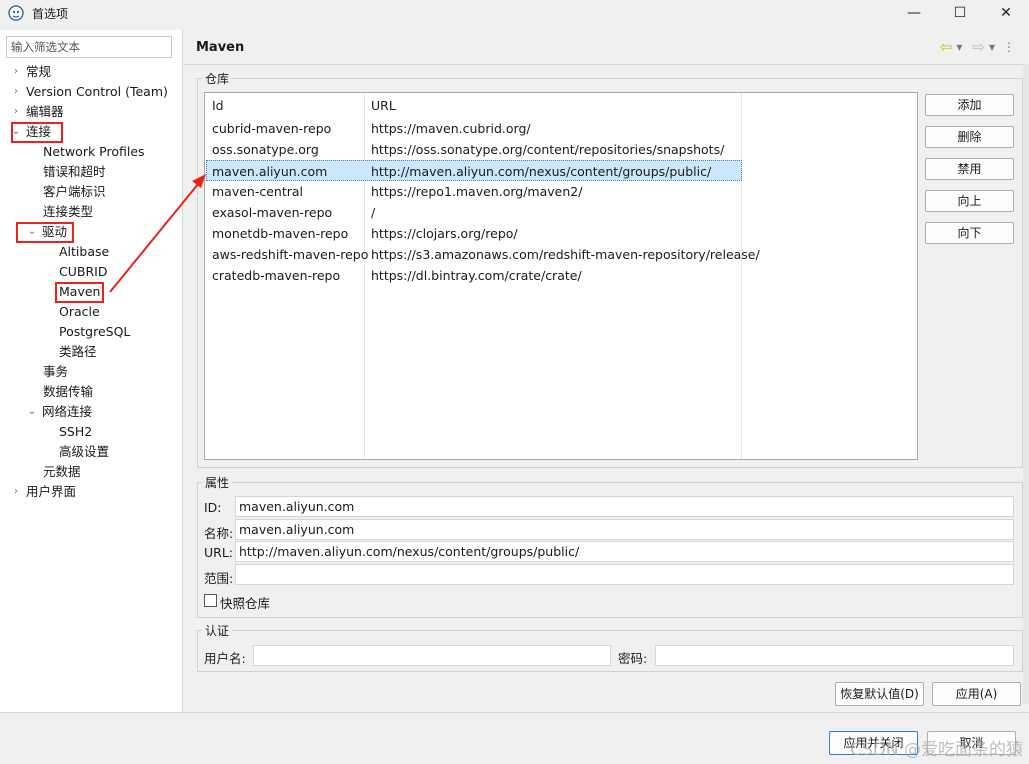  I want to click on tree-item-label: Network Profiles, so click(94, 151).